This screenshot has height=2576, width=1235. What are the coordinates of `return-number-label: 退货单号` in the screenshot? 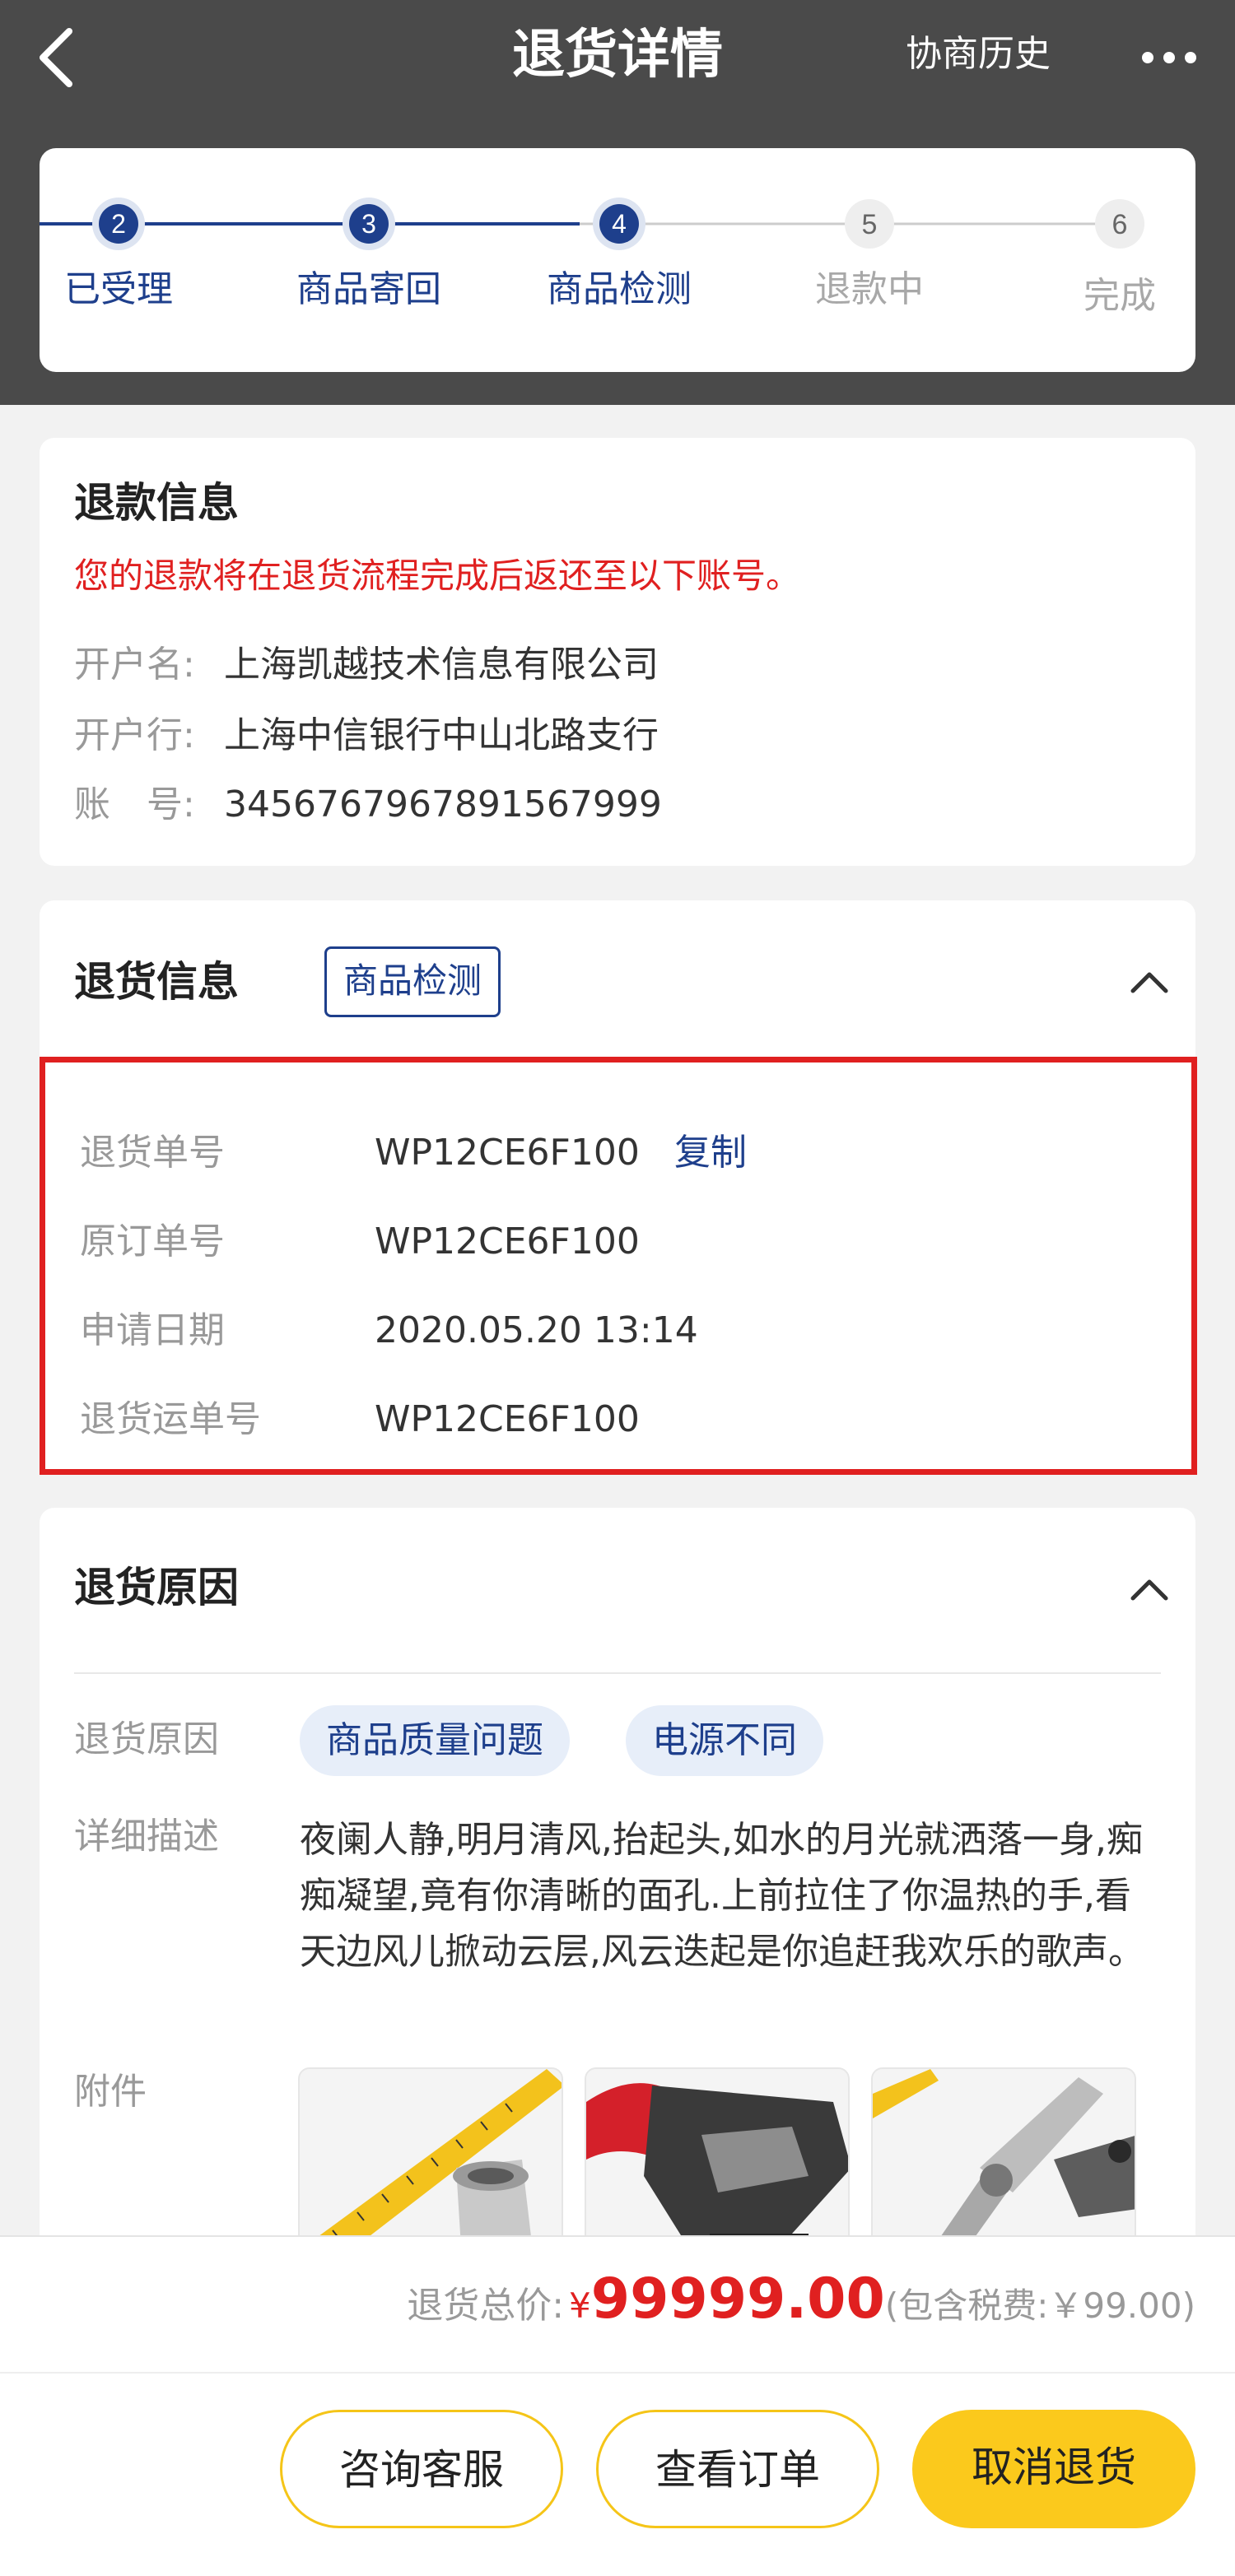 It's located at (152, 1153).